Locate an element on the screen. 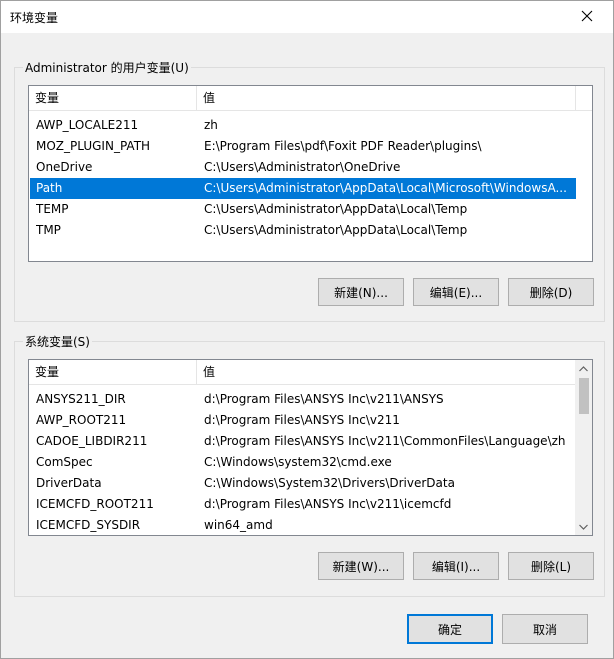  variable-value: d:\Program Files\ANSYS Inc\v211 is located at coordinates (302, 420).